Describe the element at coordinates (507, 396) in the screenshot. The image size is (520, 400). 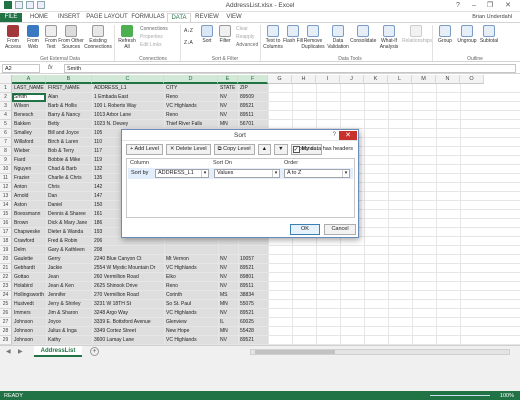
I see `zoom-level: 100%` at that location.